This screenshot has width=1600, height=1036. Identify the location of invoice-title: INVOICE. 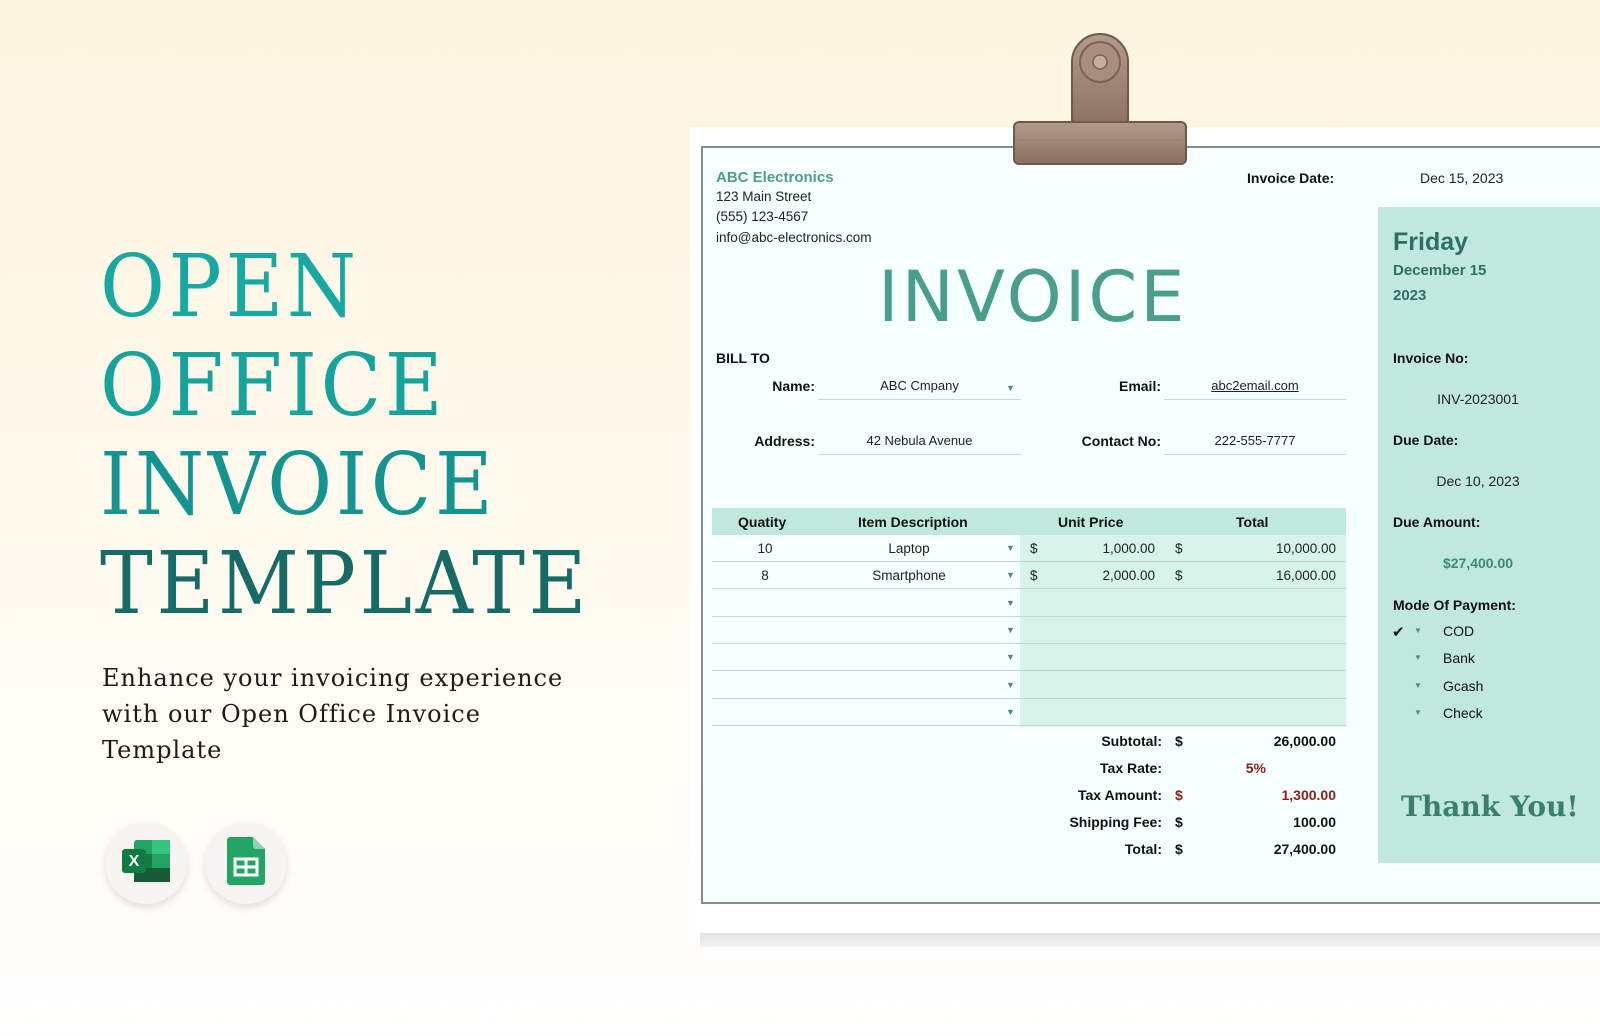
(1033, 297).